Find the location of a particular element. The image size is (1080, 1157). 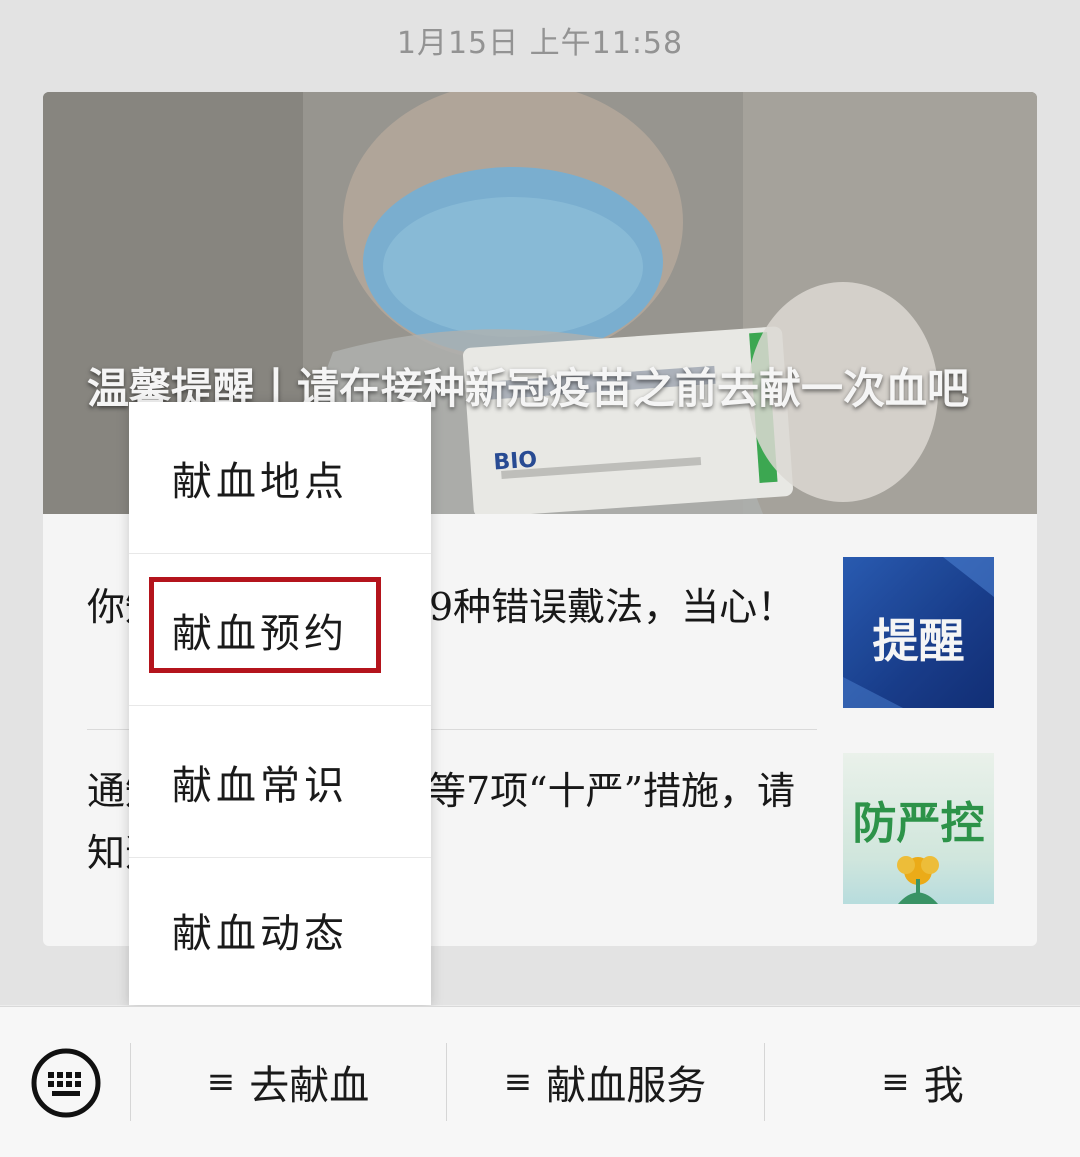

menu-item-donation-locations: 献血地点 is located at coordinates (280, 477).